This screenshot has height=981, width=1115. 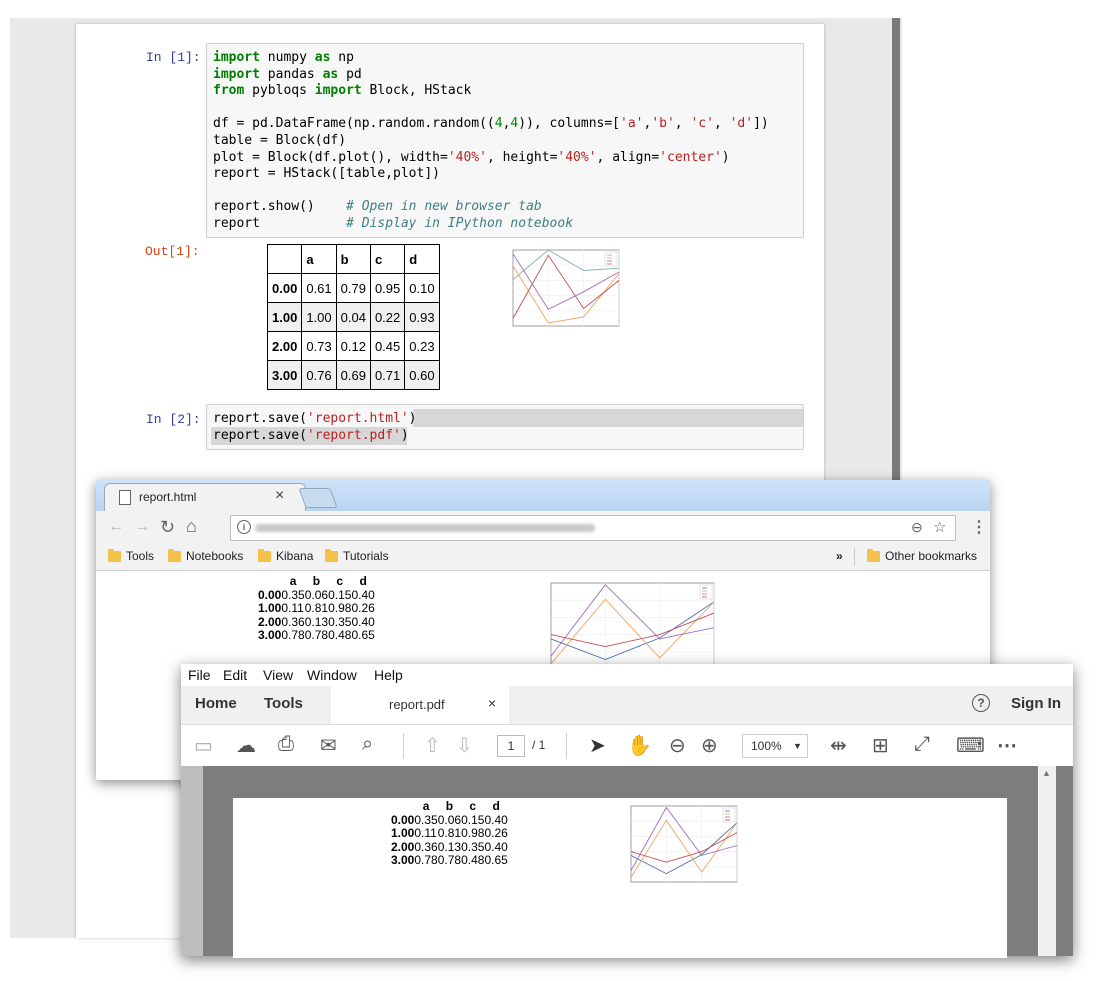 I want to click on chevron-down-icon: ▼, so click(x=797, y=746).